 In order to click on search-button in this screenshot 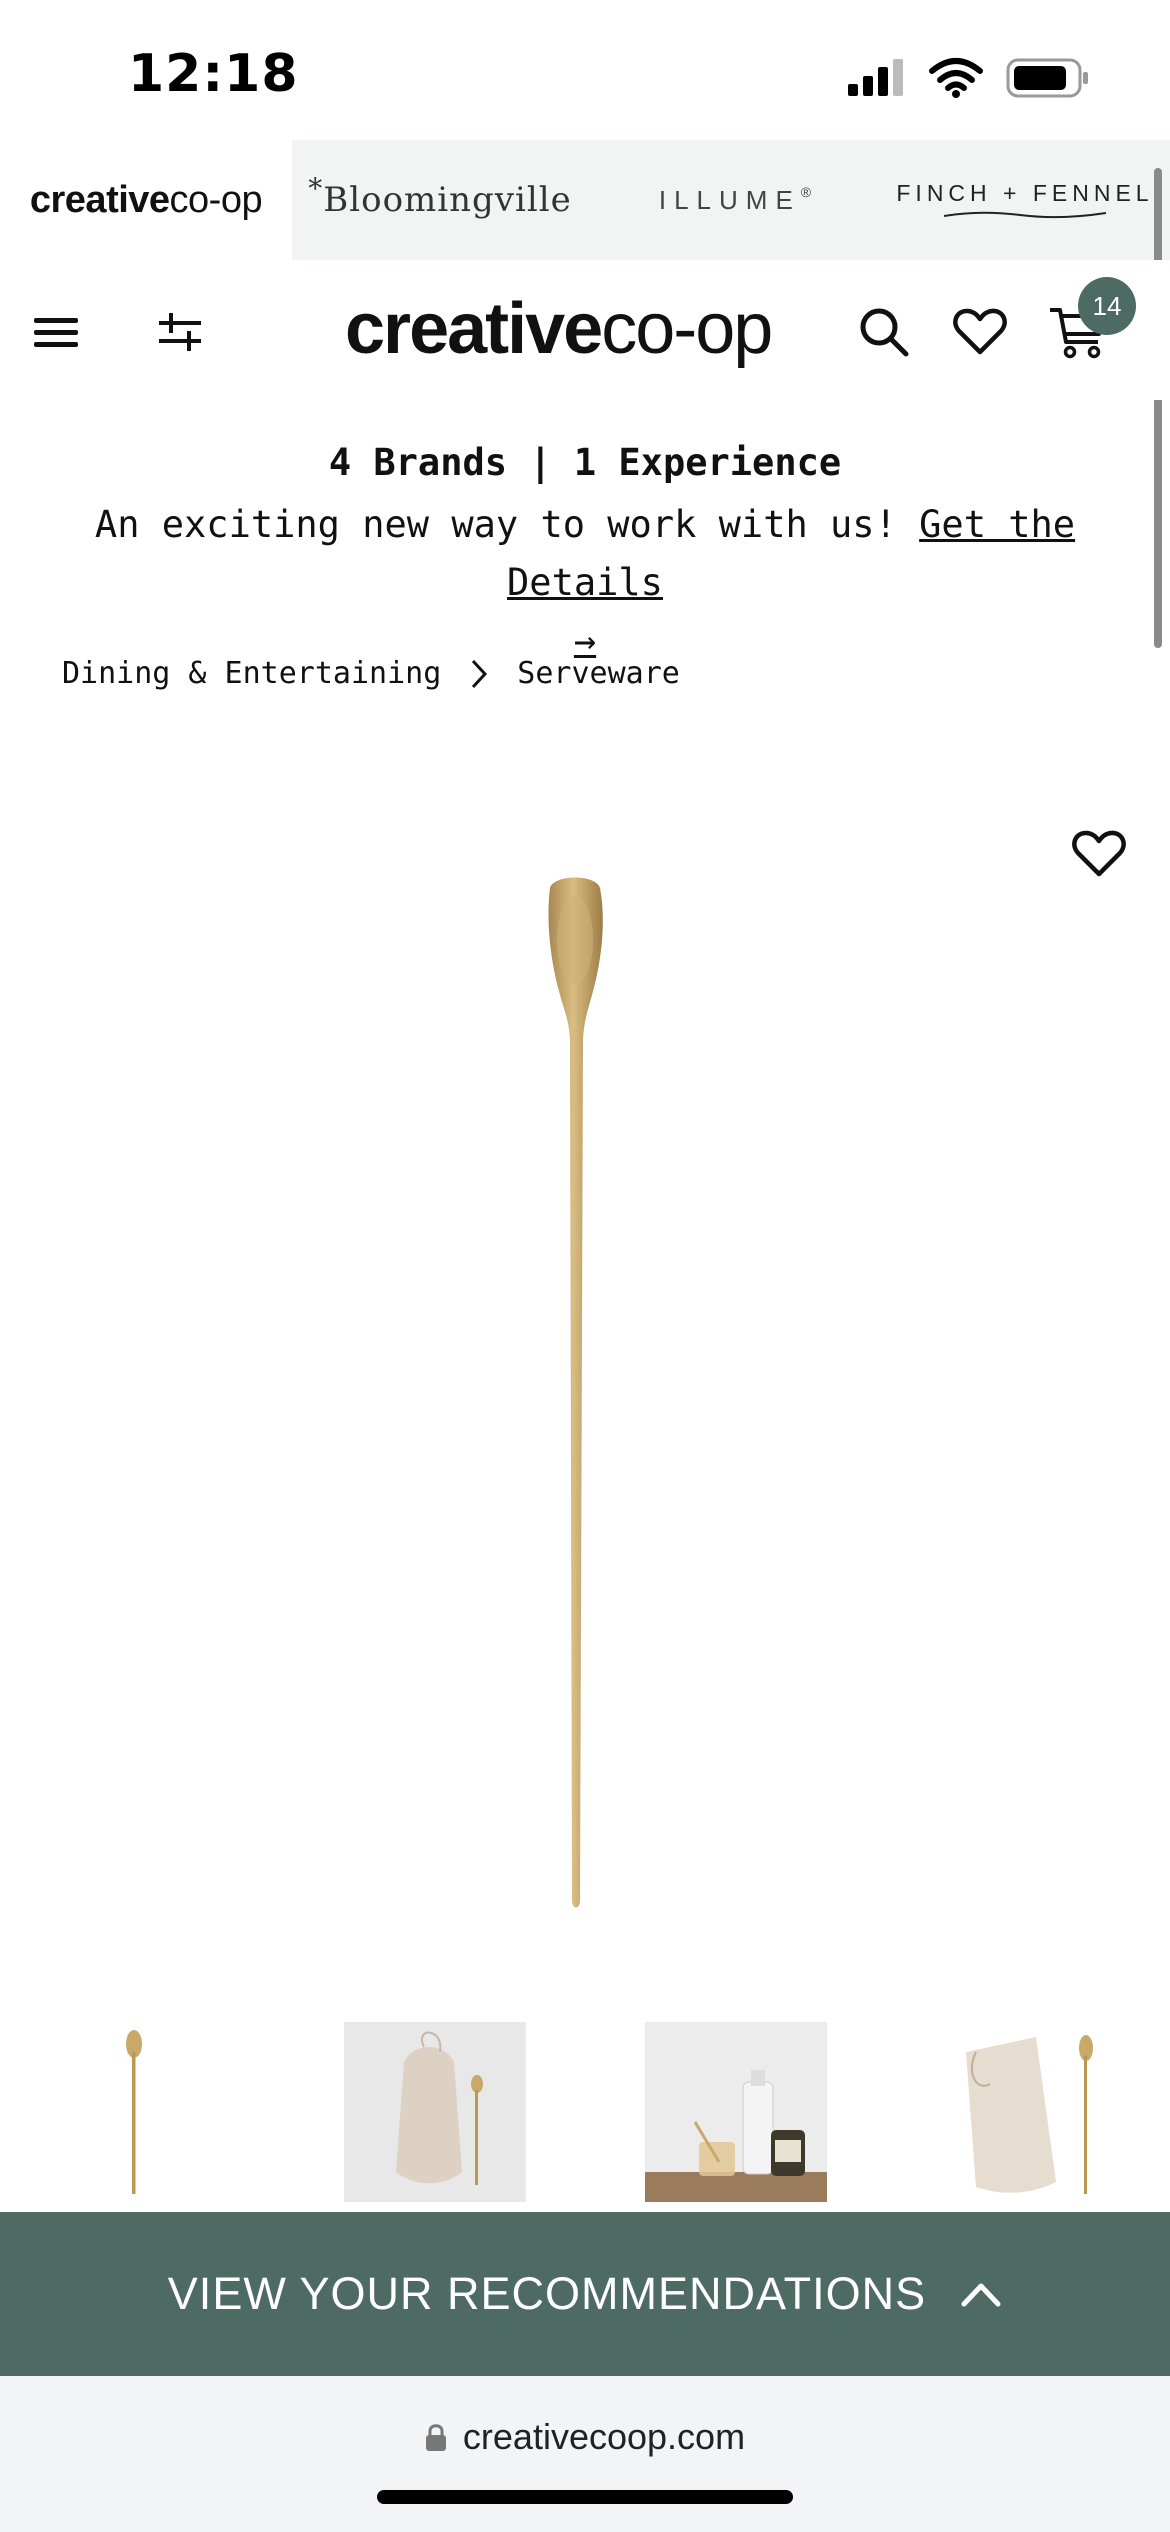, I will do `click(884, 332)`.